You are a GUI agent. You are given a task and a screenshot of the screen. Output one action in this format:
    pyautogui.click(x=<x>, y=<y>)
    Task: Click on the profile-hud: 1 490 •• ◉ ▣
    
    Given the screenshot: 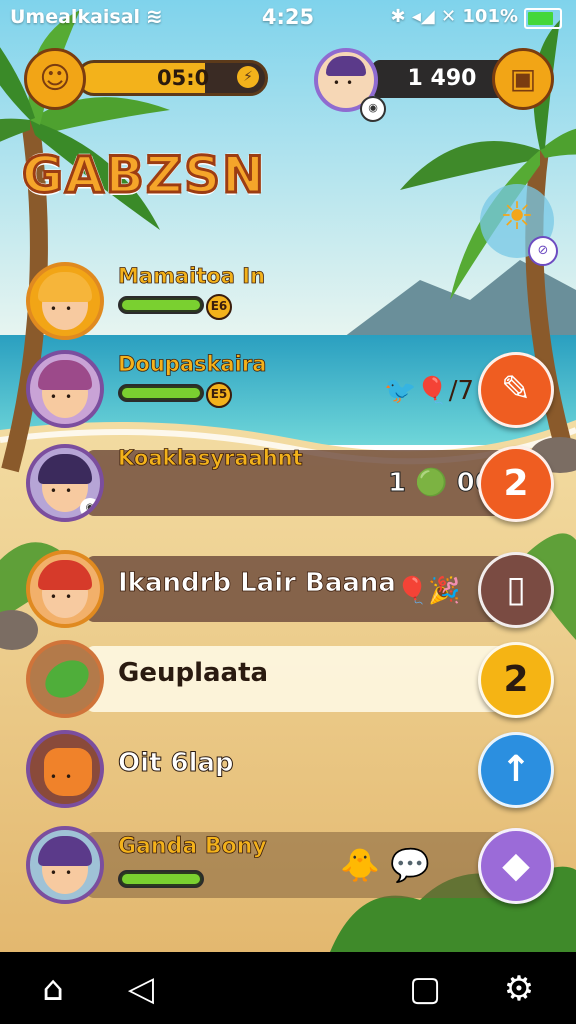 What is the action you would take?
    pyautogui.click(x=434, y=85)
    